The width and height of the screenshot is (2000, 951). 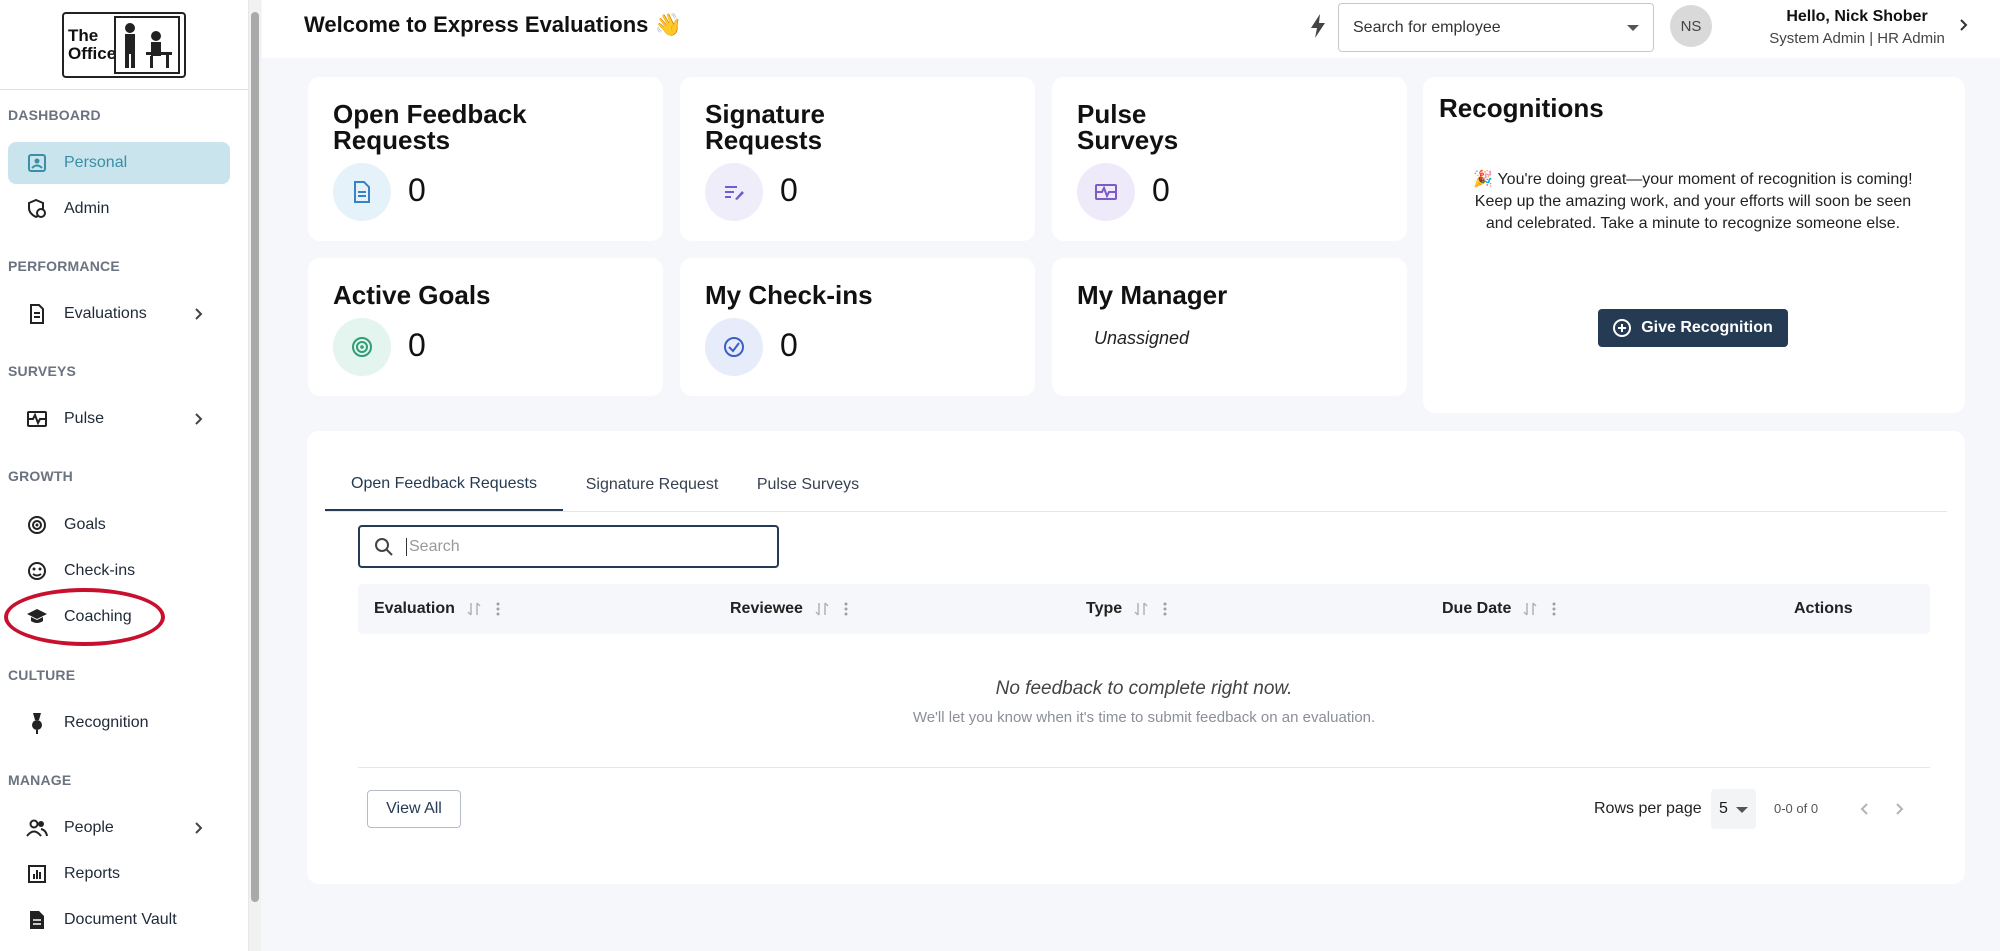 What do you see at coordinates (1521, 108) in the screenshot?
I see `recognitions-title: Recognitions` at bounding box center [1521, 108].